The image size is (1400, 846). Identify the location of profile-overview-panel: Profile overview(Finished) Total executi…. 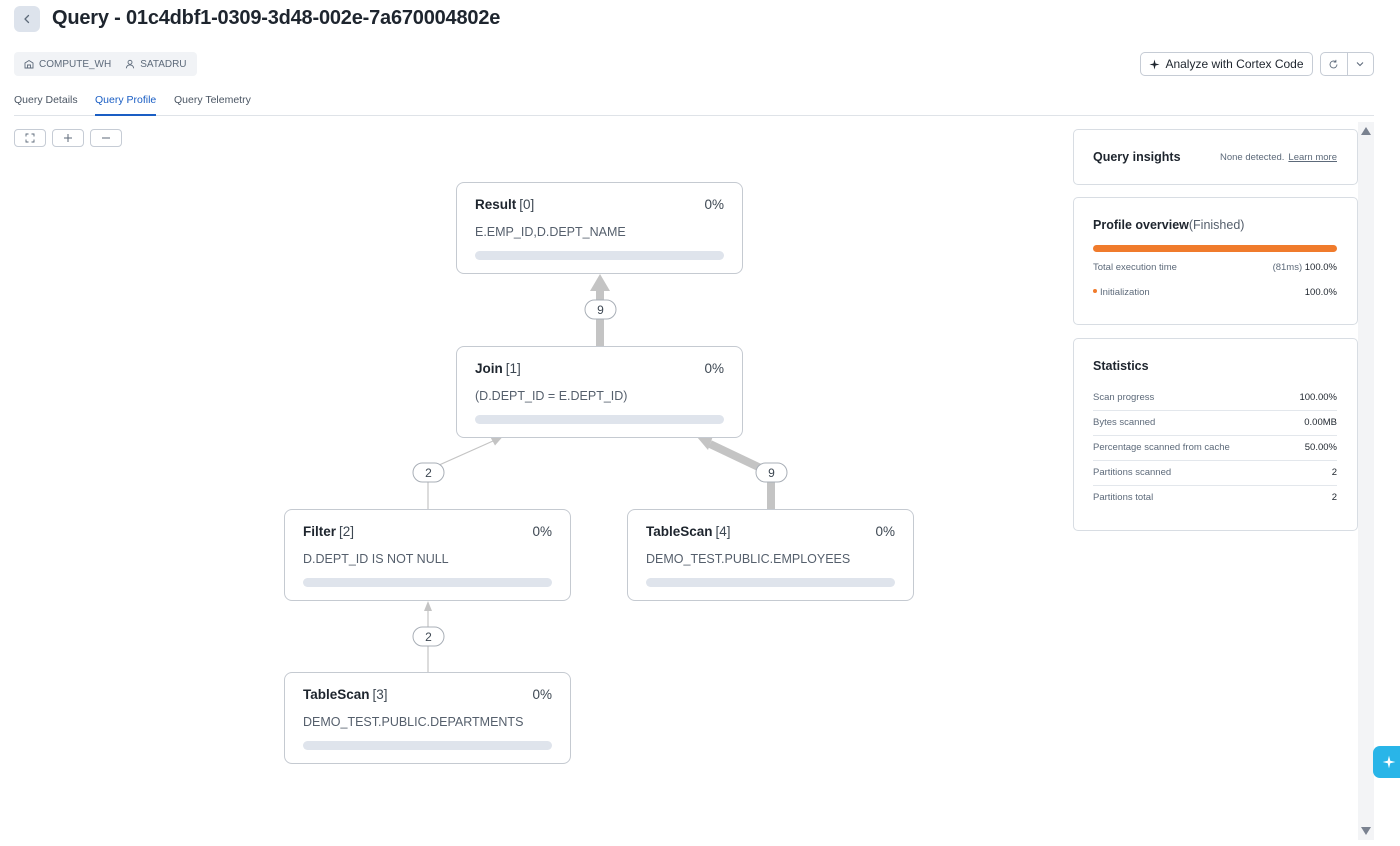
(1215, 261).